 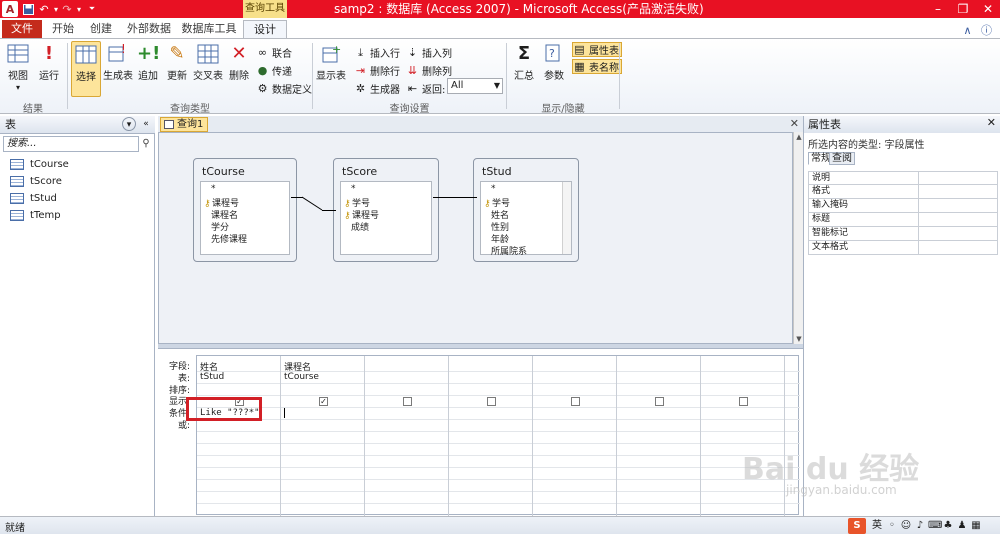 What do you see at coordinates (877, 526) in the screenshot?
I see `ime-language: 英` at bounding box center [877, 526].